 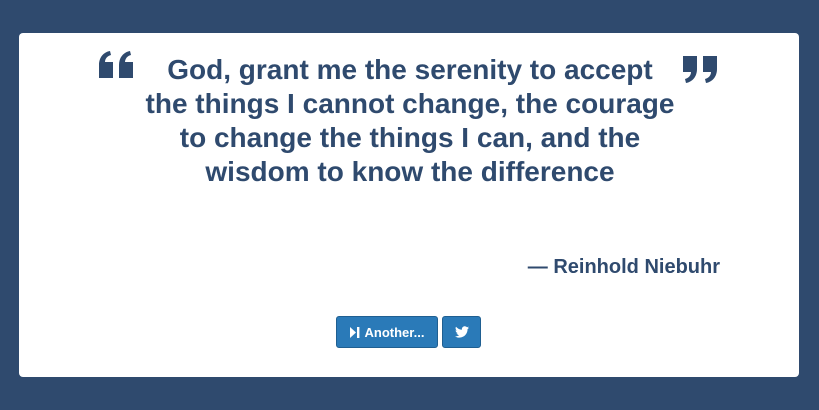 What do you see at coordinates (700, 69) in the screenshot?
I see `close-quote-icon` at bounding box center [700, 69].